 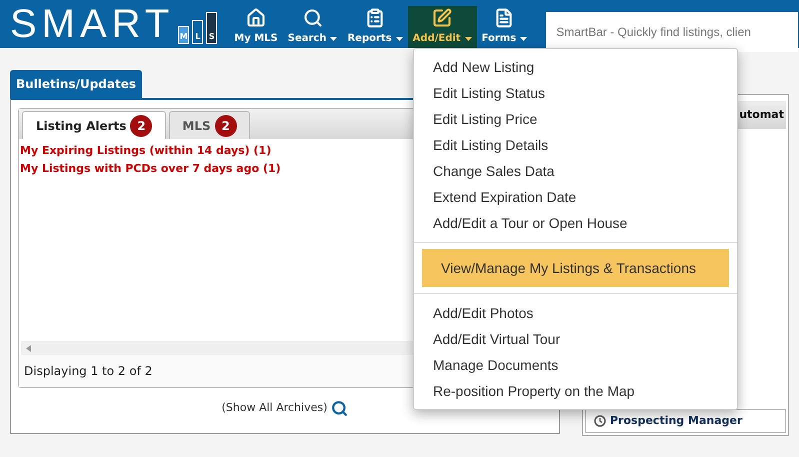 I want to click on form-icon, so click(x=504, y=18).